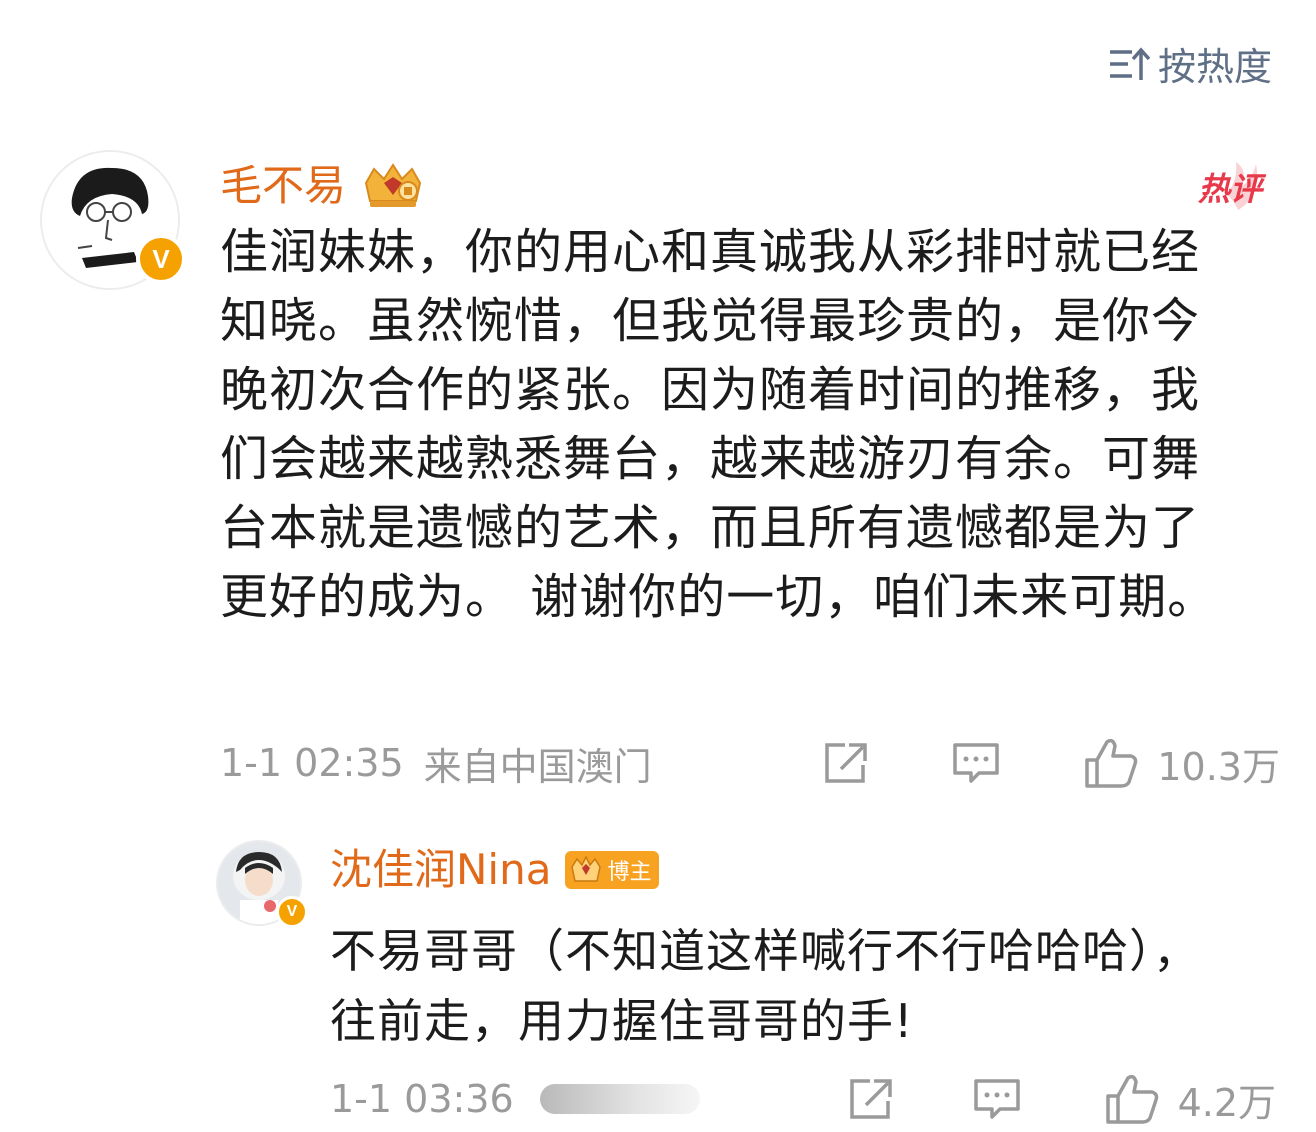 The height and width of the screenshot is (1132, 1316). I want to click on sort-label: 按热度, so click(1214, 67).